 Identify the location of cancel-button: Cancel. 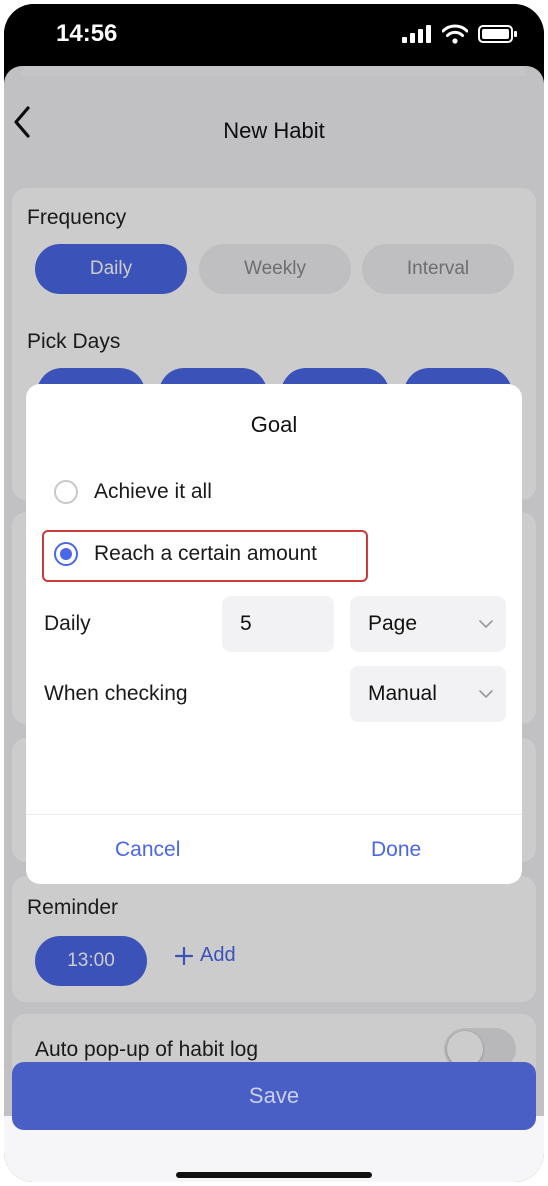
(147, 850).